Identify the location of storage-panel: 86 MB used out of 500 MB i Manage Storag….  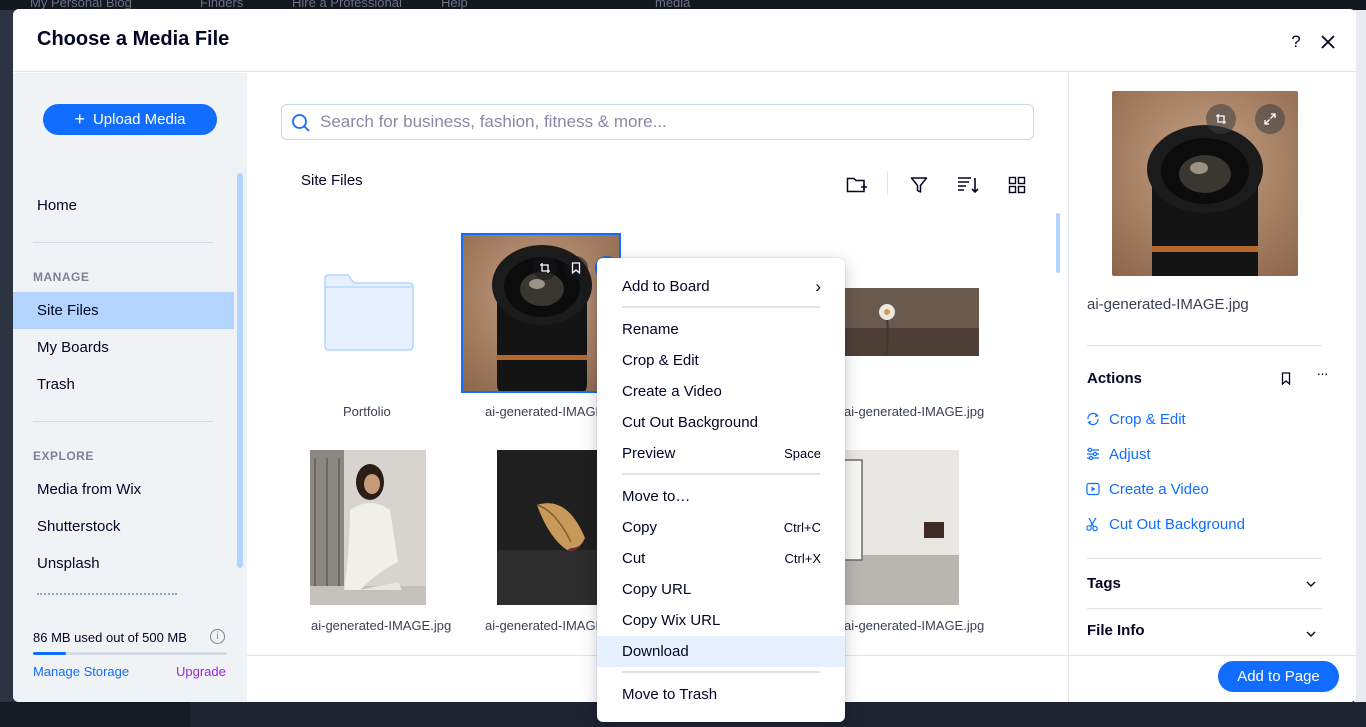
(130, 652).